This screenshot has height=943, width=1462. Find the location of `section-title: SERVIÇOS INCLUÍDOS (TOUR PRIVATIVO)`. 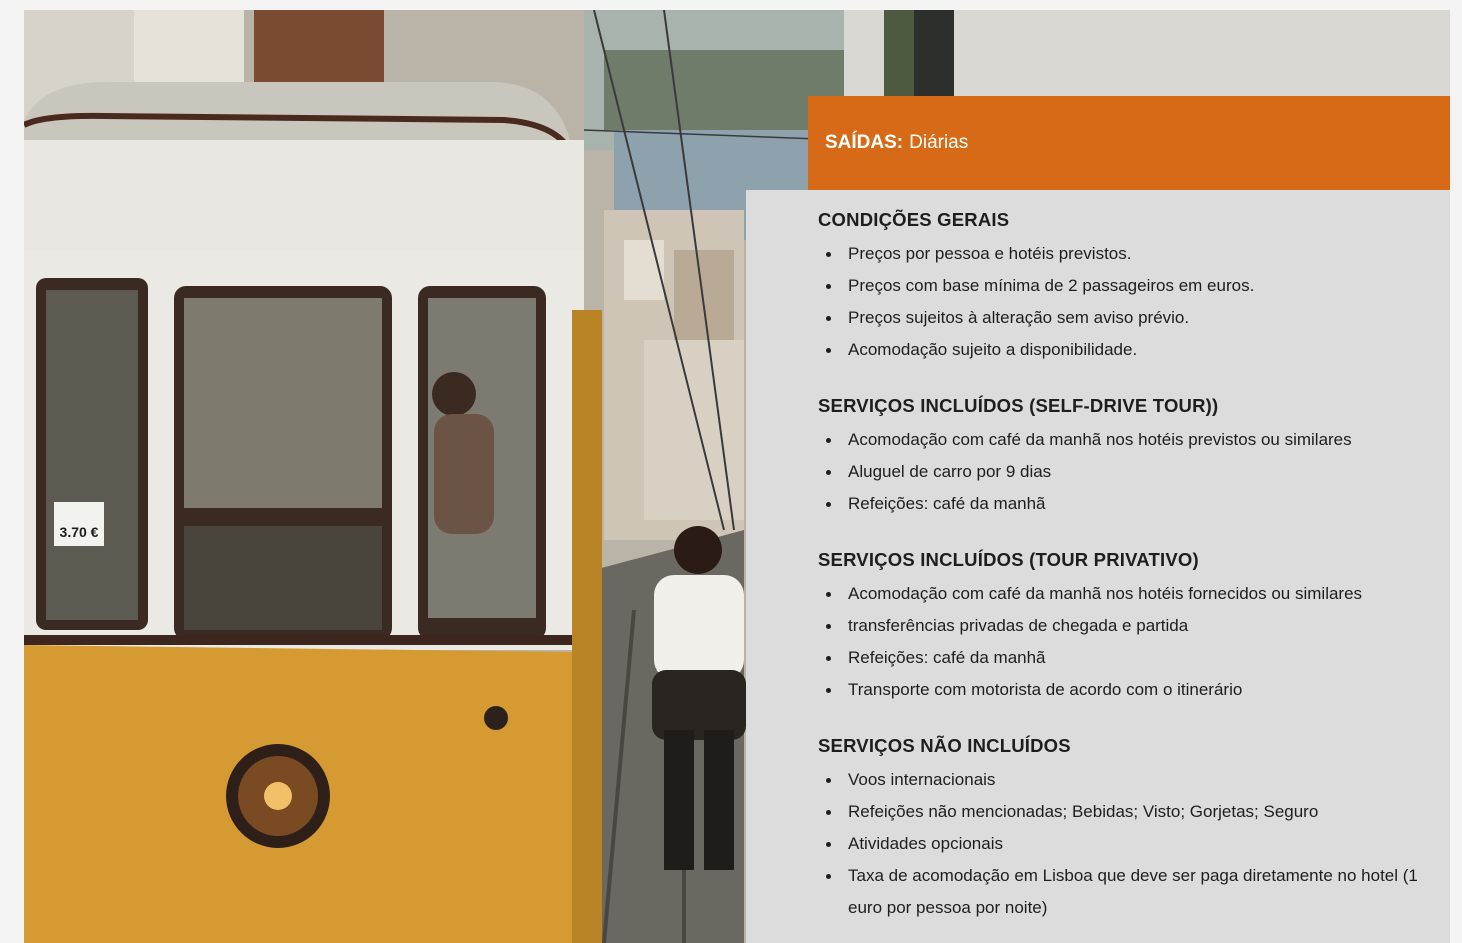

section-title: SERVIÇOS INCLUÍDOS (TOUR PRIVATIVO) is located at coordinates (1008, 559).